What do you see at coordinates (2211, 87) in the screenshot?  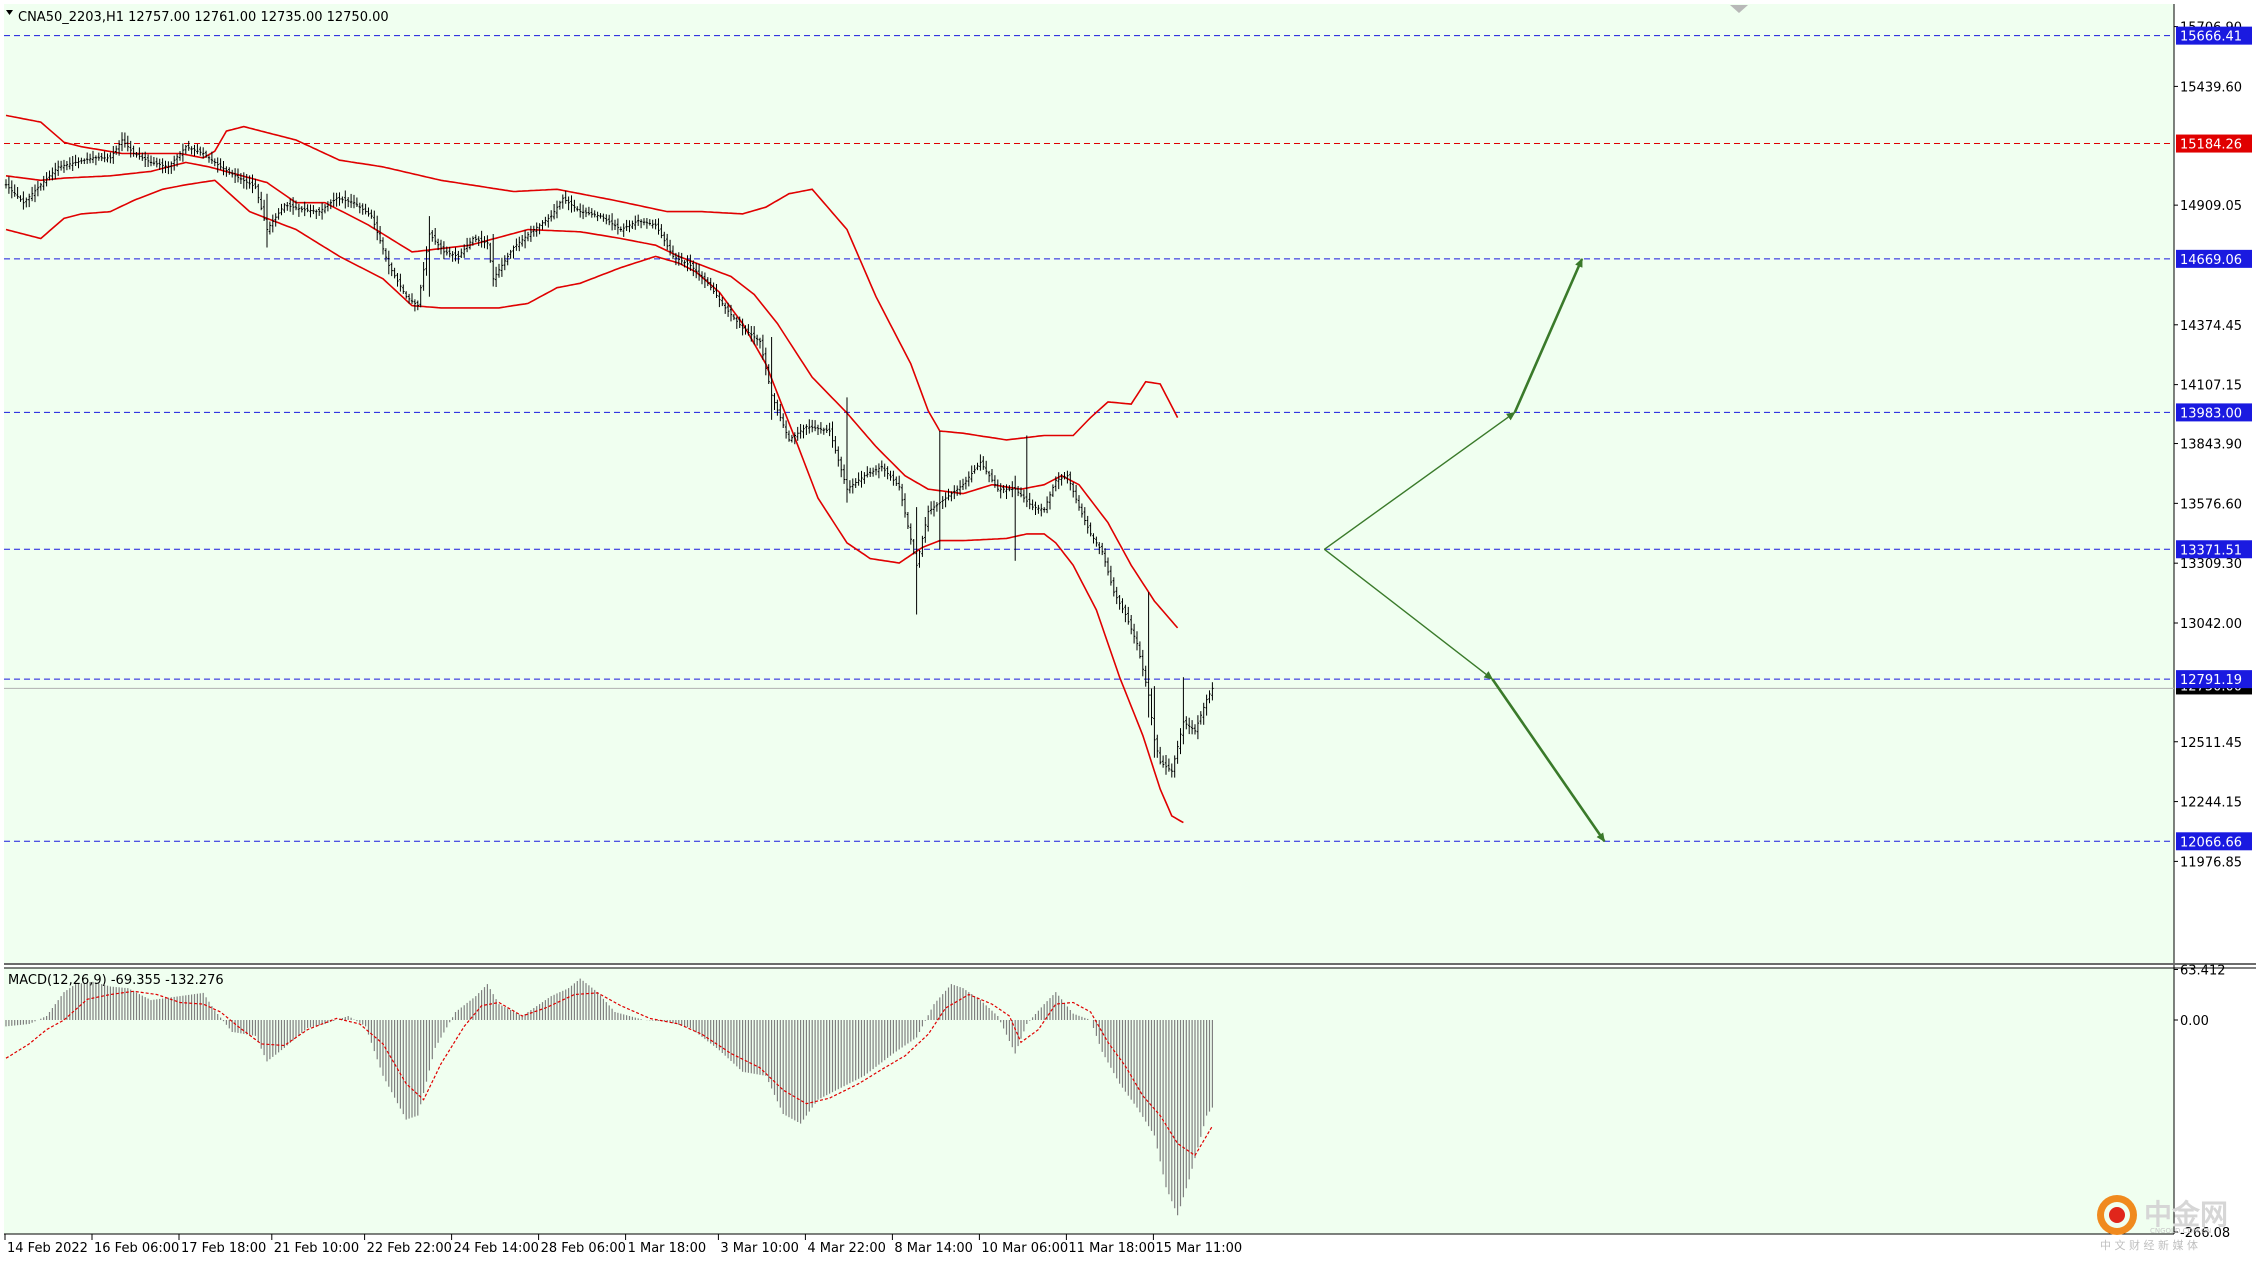 I see `price-tick-label: 15439.60` at bounding box center [2211, 87].